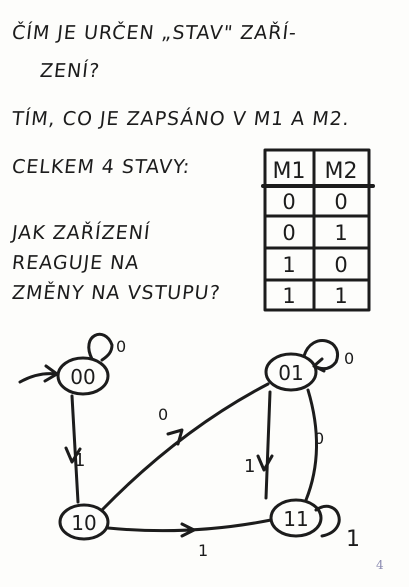 Image resolution: width=409 pixels, height=587 pixels. What do you see at coordinates (163, 414) in the screenshot?
I see `transition-label-10-01: 0` at bounding box center [163, 414].